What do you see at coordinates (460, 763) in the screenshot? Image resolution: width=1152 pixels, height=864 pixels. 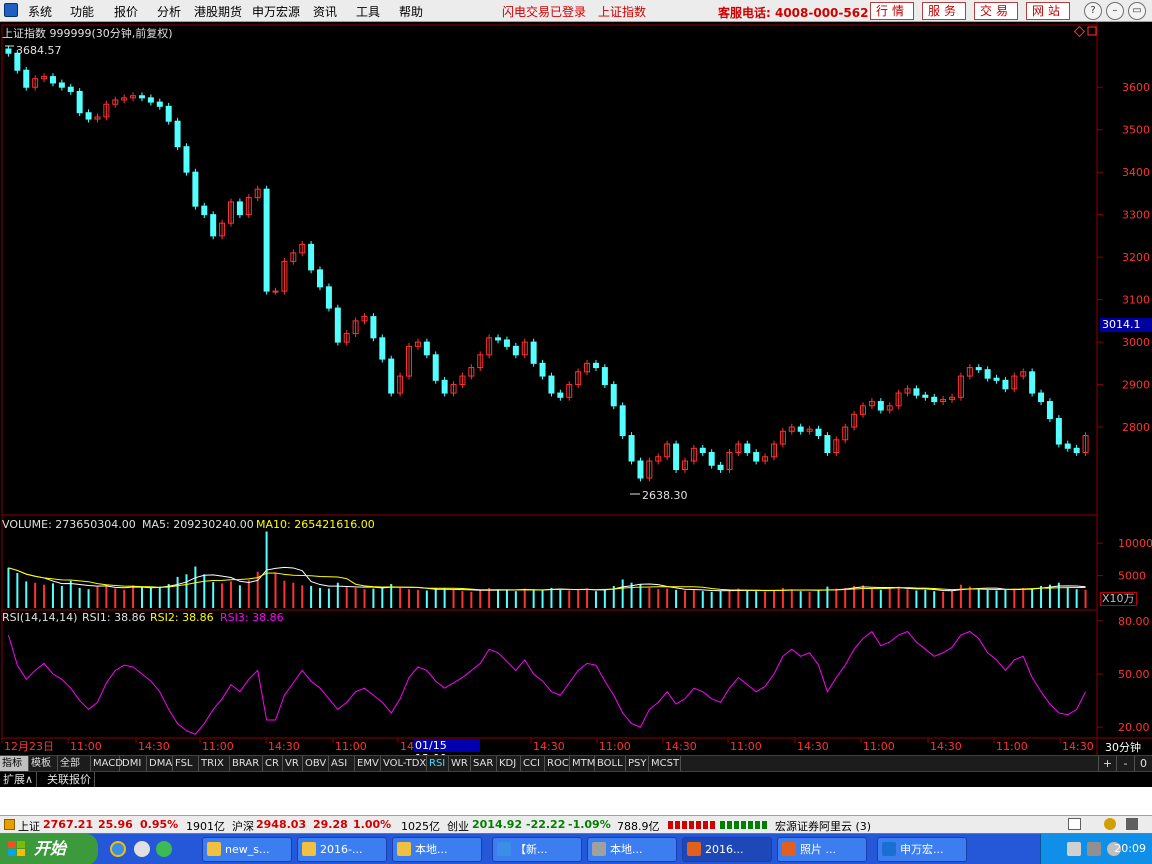 I see `indicator-tab-wr: WR` at bounding box center [460, 763].